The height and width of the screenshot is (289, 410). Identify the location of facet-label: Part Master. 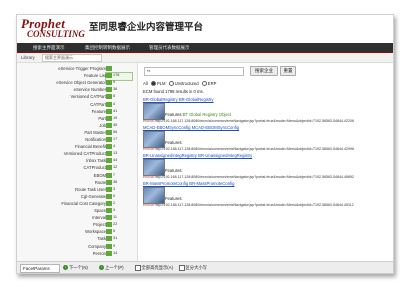
(95, 132).